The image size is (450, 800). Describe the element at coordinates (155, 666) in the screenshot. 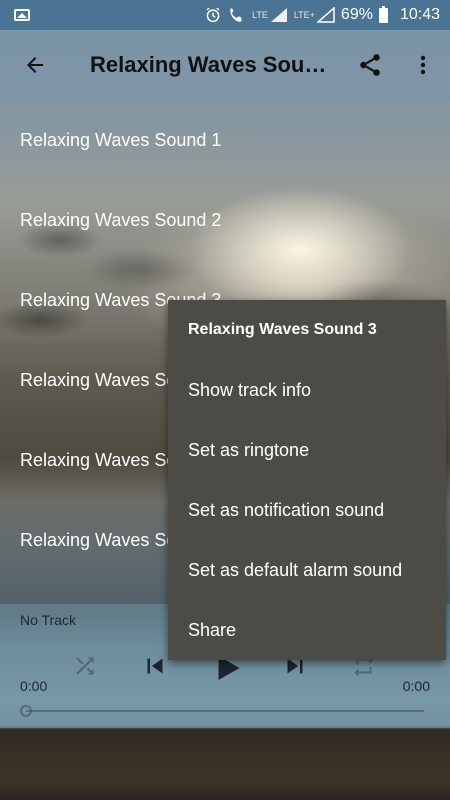

I see `skip-previous-icon` at that location.